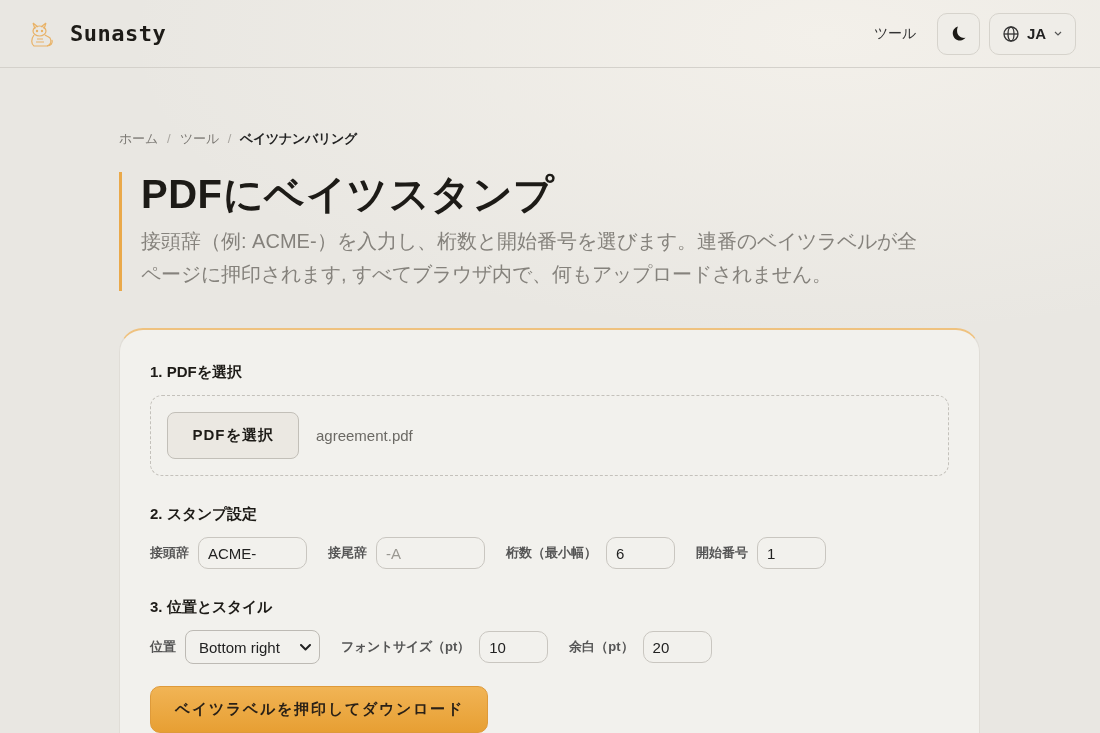 The height and width of the screenshot is (733, 1100). What do you see at coordinates (118, 33) in the screenshot?
I see `brand-name: Sunasty` at bounding box center [118, 33].